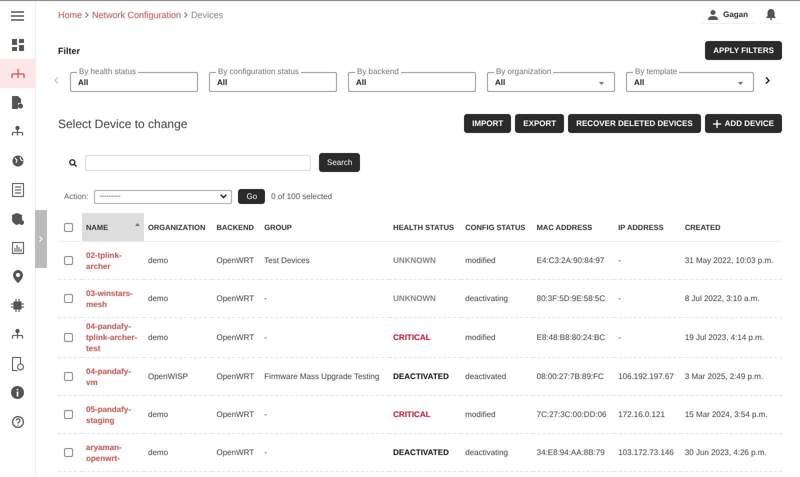 The image size is (800, 477). What do you see at coordinates (17, 15) in the screenshot?
I see `menu-icon` at bounding box center [17, 15].